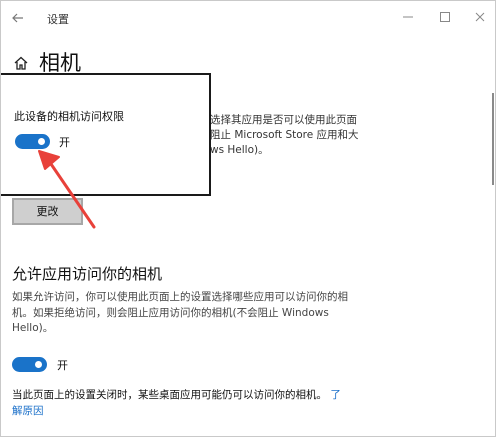 The width and height of the screenshot is (496, 437). I want to click on learn-why-link-cont: 解原因, so click(28, 411).